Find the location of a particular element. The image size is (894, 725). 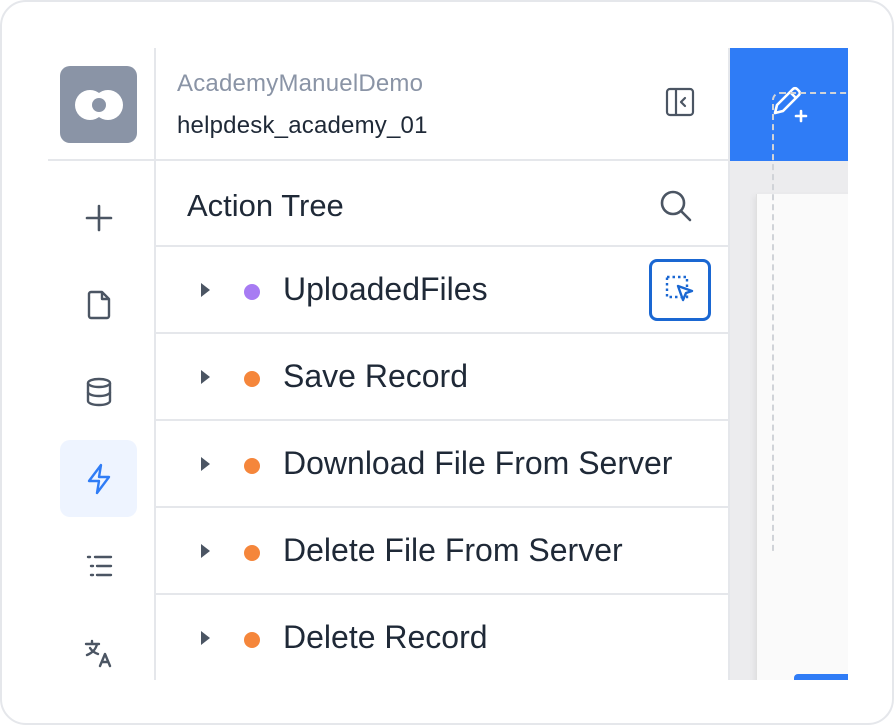

rail-divider is located at coordinates (102, 160).